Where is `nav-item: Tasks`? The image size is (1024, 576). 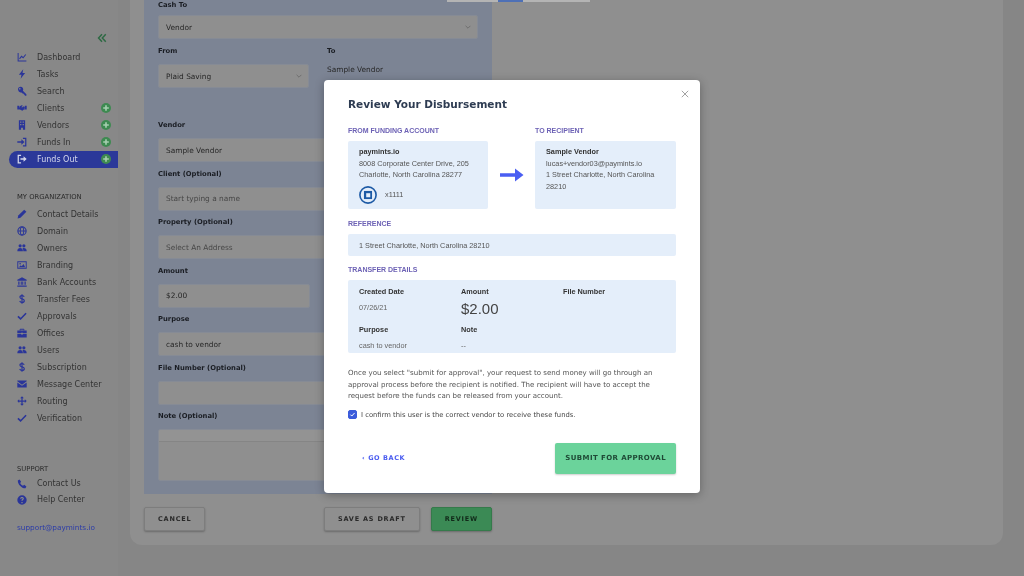 nav-item: Tasks is located at coordinates (63, 74).